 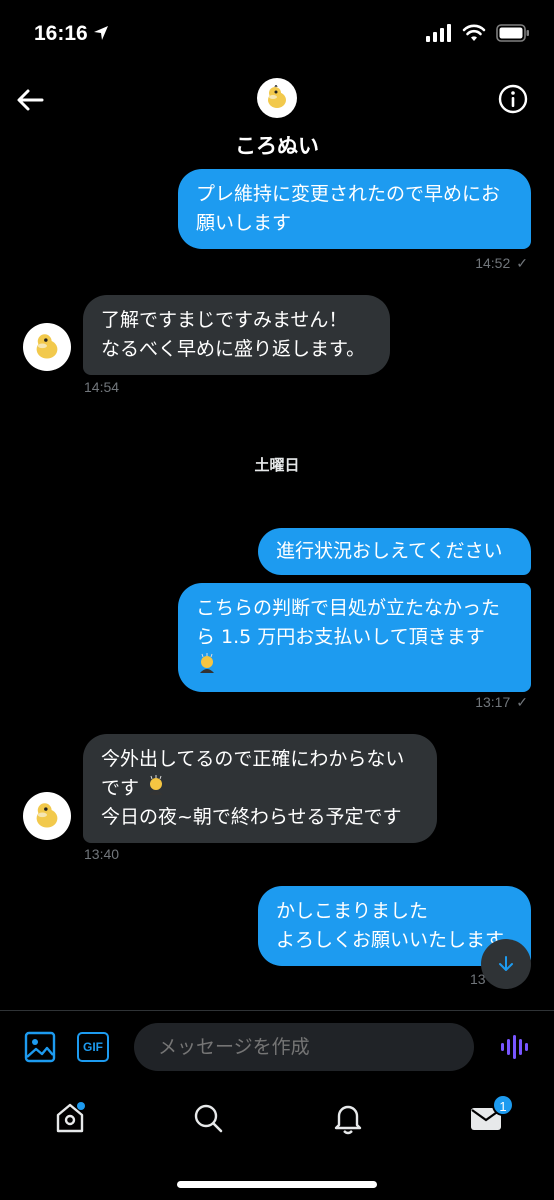 What do you see at coordinates (493, 263) in the screenshot?
I see `message-time: 14:52` at bounding box center [493, 263].